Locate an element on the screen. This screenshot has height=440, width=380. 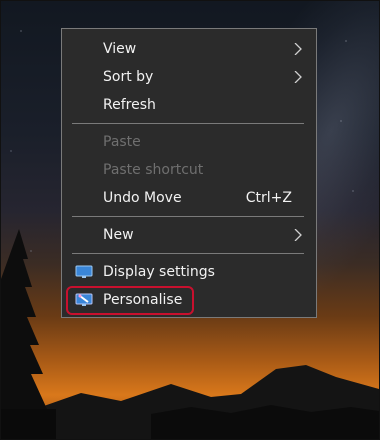
menu-item-refresh-label: Refresh is located at coordinates (129, 105).